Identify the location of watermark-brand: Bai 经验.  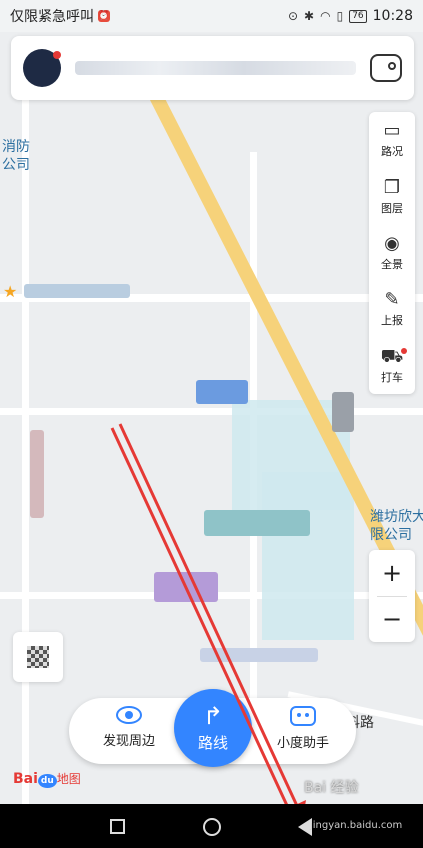
(331, 788).